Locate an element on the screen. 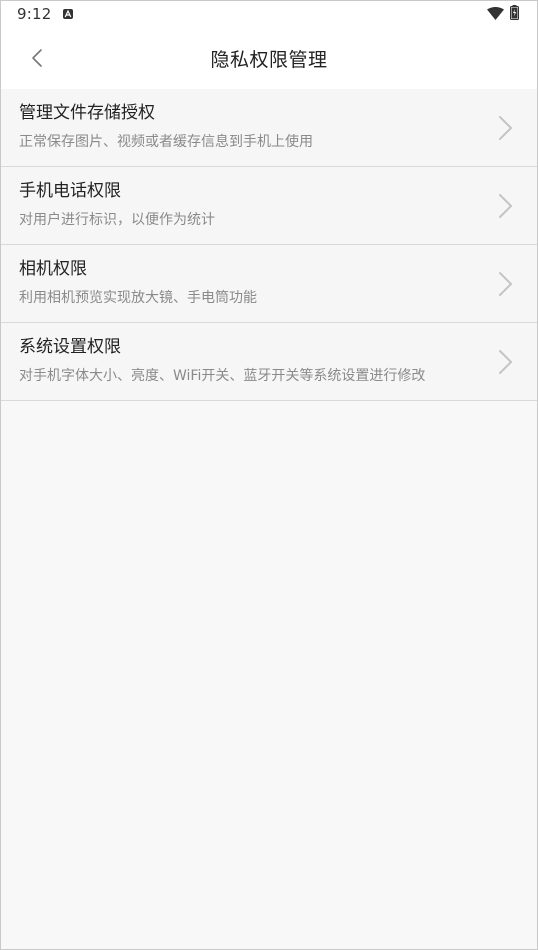 This screenshot has width=538, height=950. back-button is located at coordinates (37, 58).